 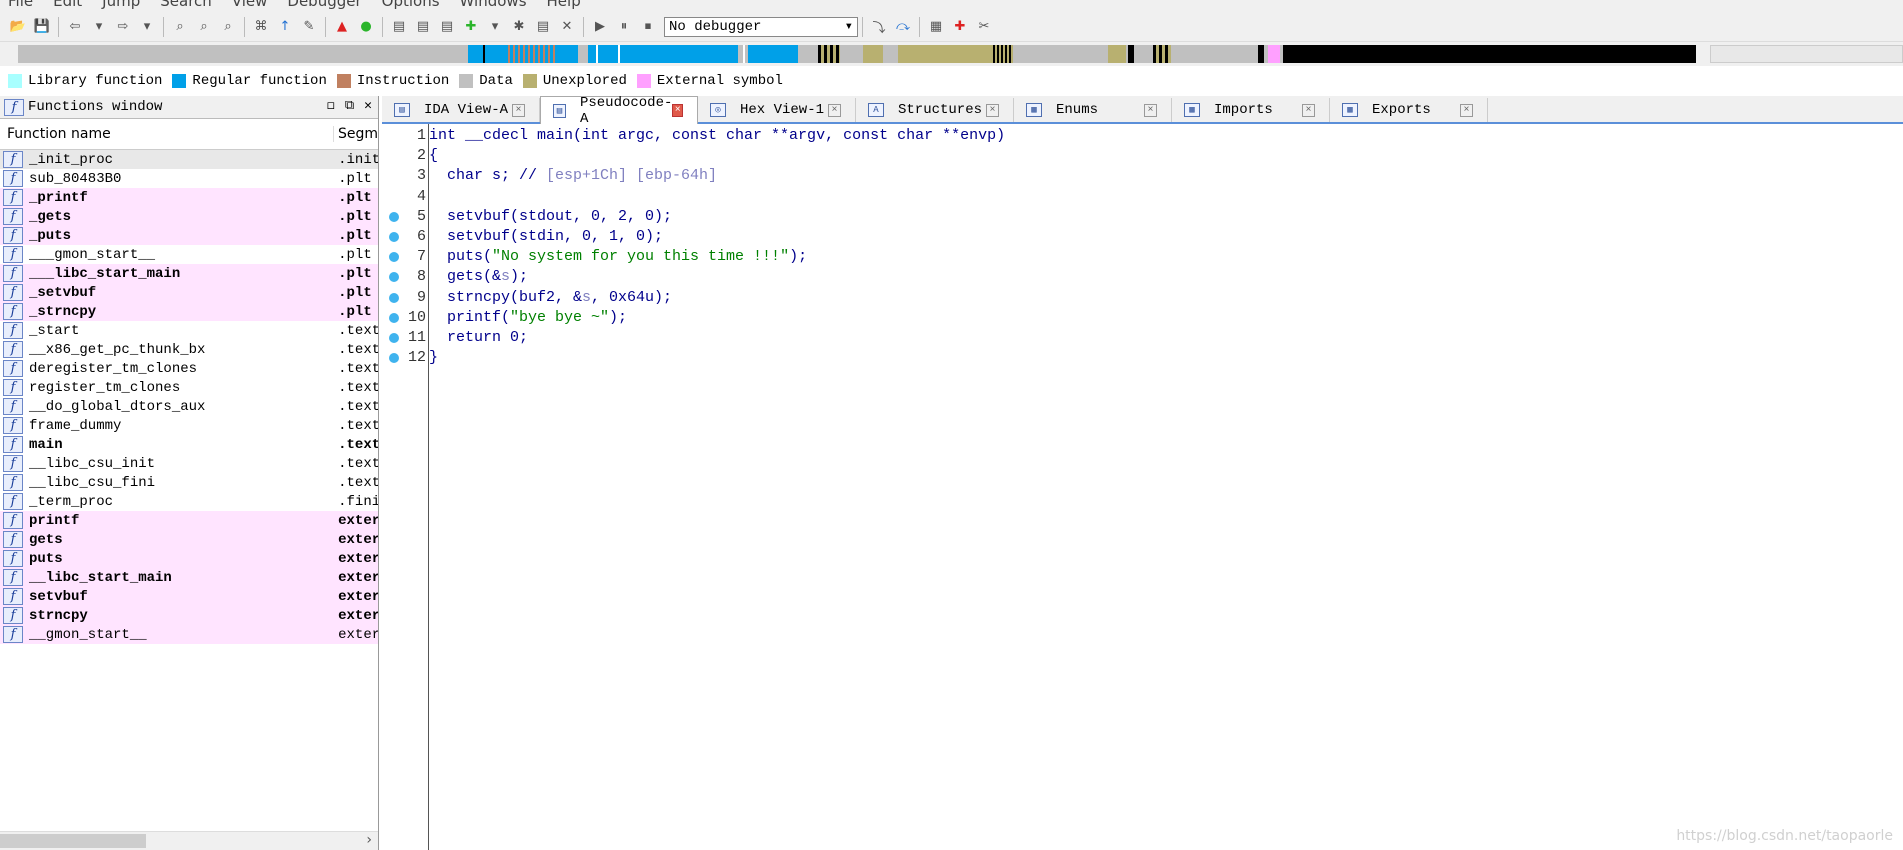 What do you see at coordinates (349, 105) in the screenshot?
I see `float-icon: ⧉` at bounding box center [349, 105].